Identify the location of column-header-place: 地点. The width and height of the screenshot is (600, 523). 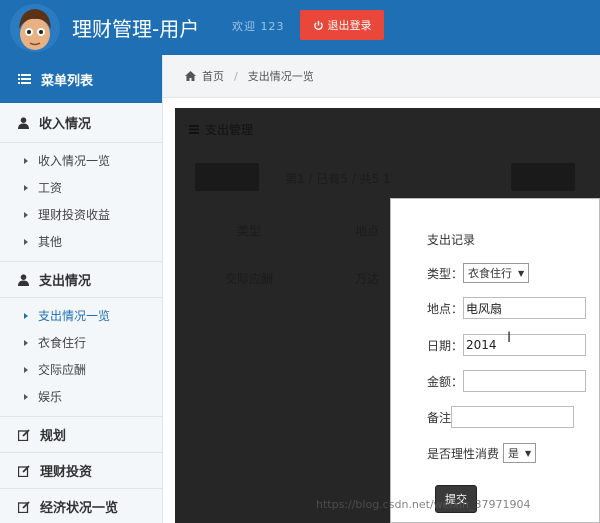
(367, 231).